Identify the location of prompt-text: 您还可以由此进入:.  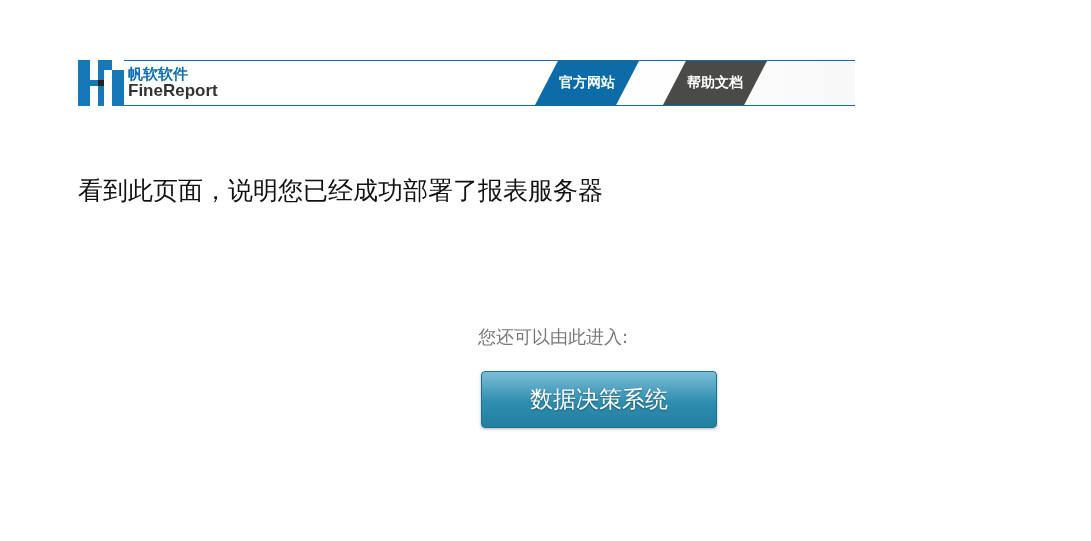
(553, 337).